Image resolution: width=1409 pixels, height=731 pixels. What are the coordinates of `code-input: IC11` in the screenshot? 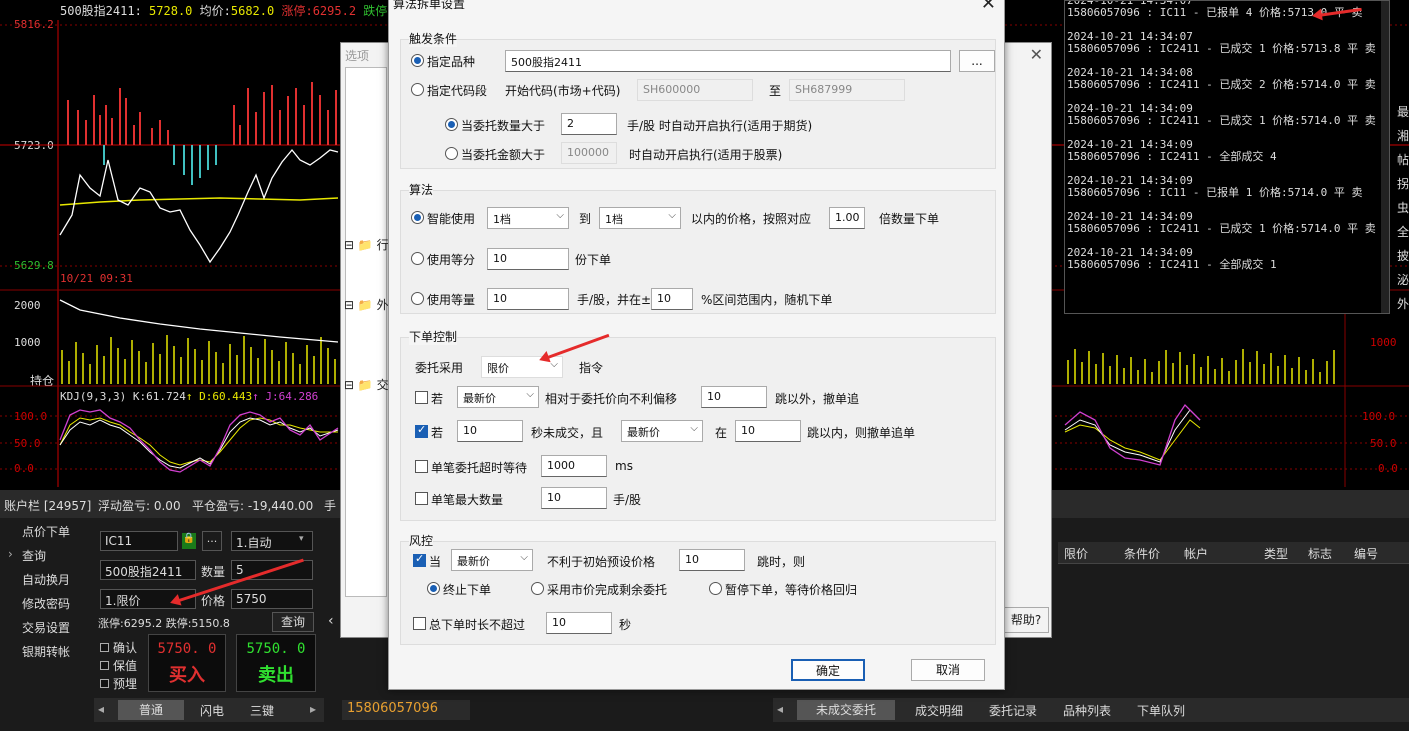 It's located at (139, 541).